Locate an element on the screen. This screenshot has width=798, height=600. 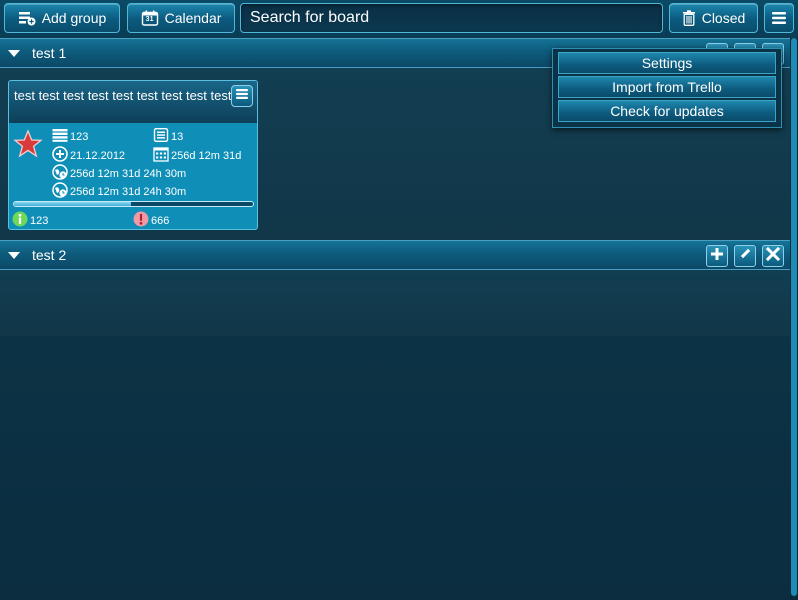
duration-row: 256d 12m 31d is located at coordinates (197, 155).